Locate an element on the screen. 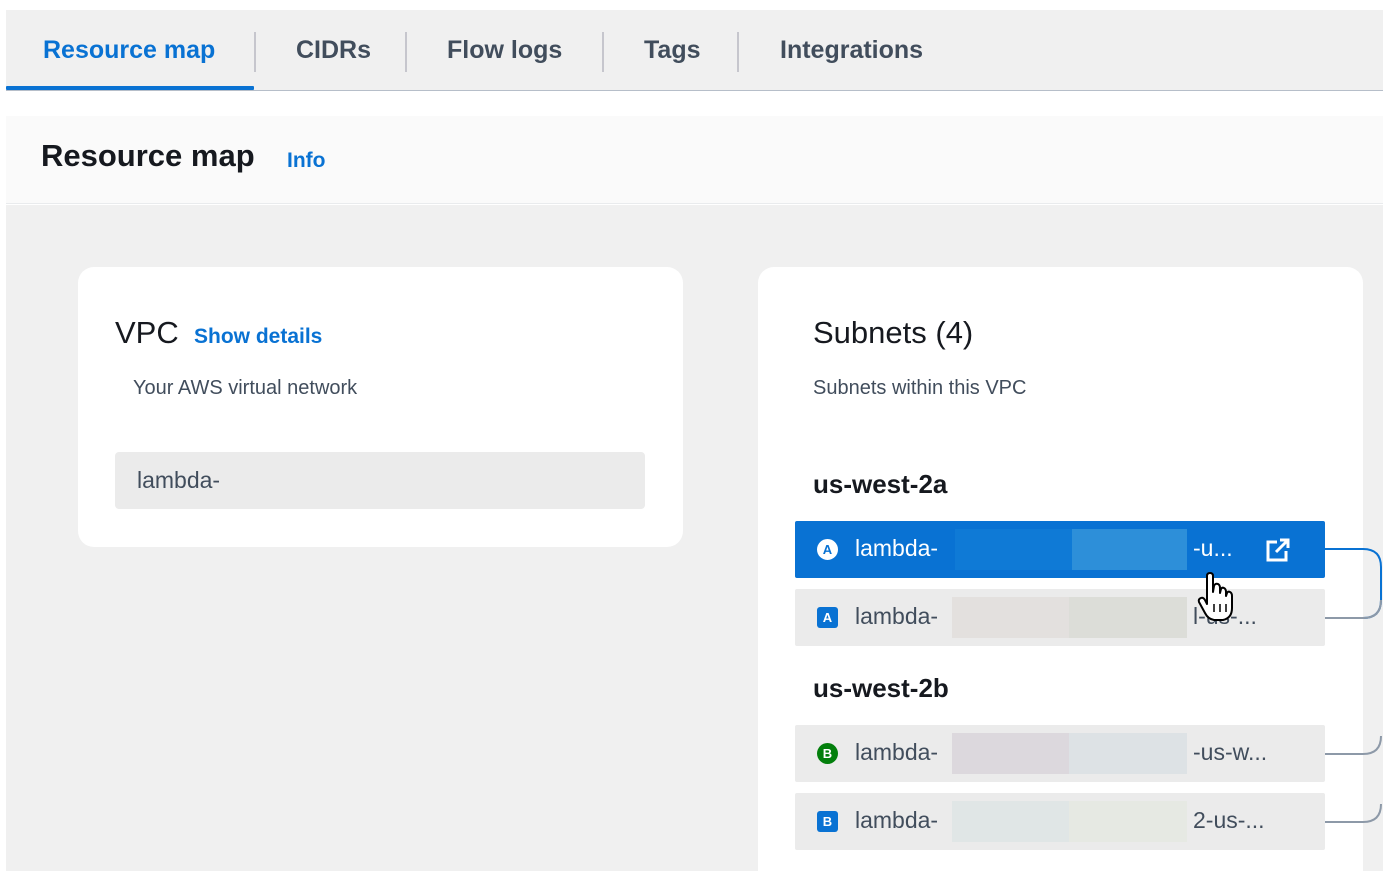 This screenshot has height=871, width=1383. show-details-link: Show details is located at coordinates (258, 337).